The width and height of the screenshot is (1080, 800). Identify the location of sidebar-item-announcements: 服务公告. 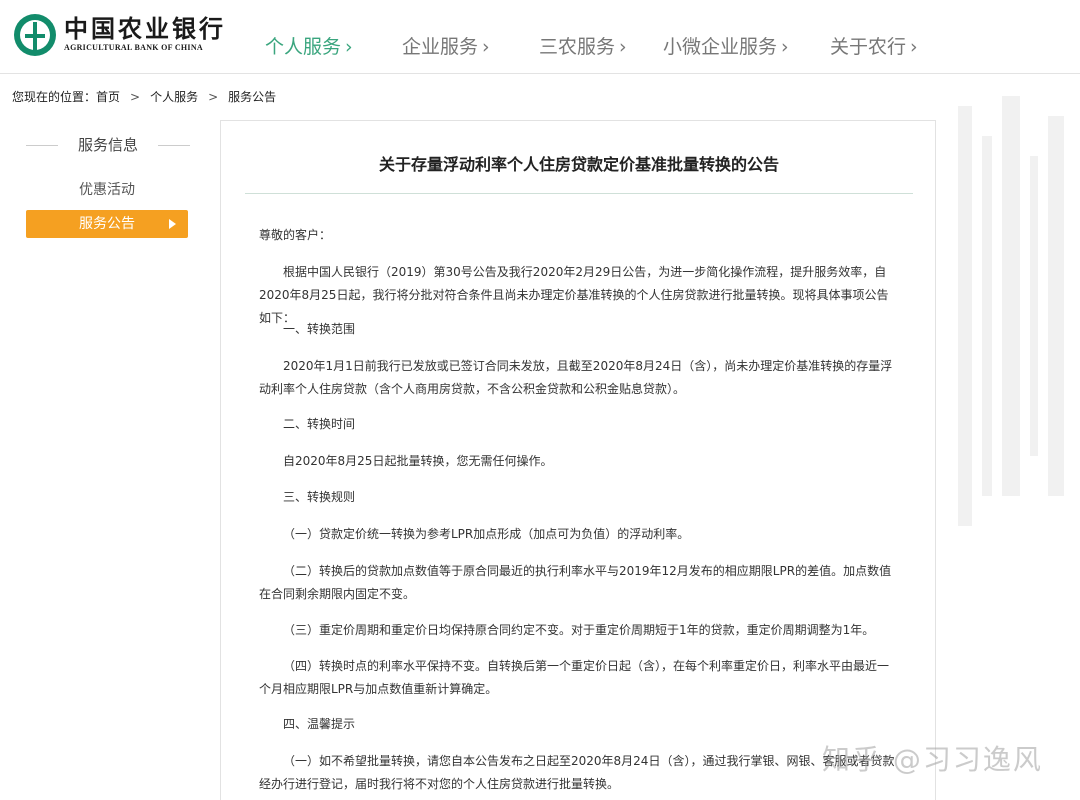
(107, 224).